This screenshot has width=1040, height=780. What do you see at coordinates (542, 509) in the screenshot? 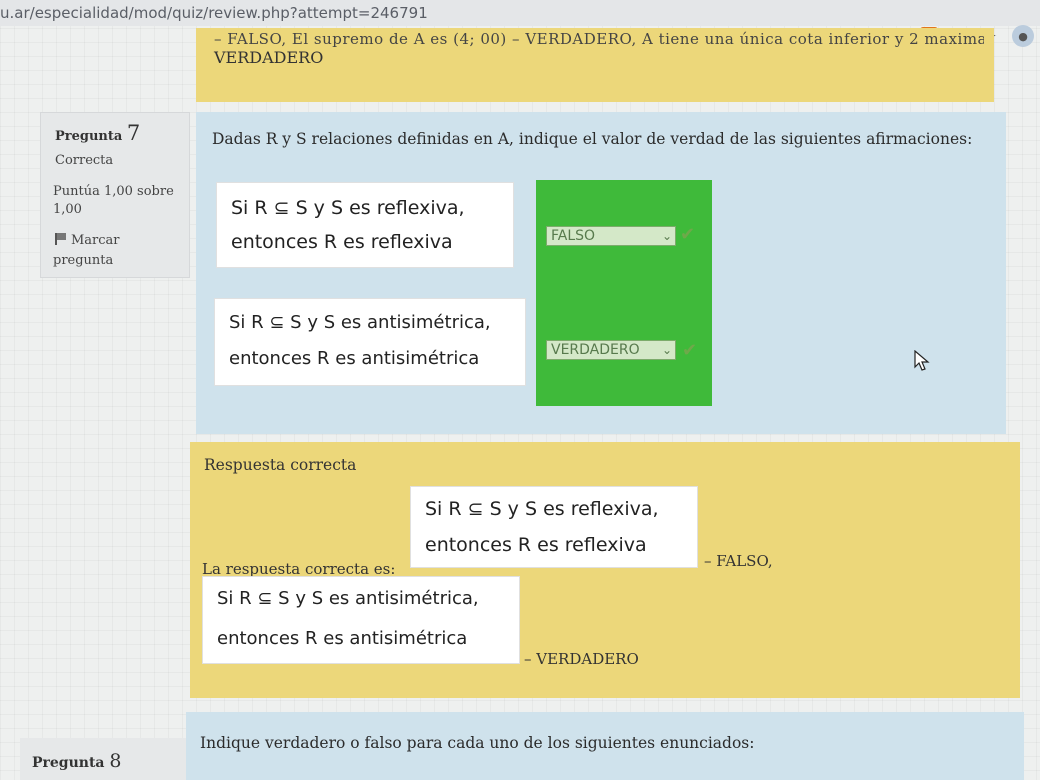
I see `feedback-statement-1-line-1: Si R ⊆ S y S es reflexiva,` at bounding box center [542, 509].